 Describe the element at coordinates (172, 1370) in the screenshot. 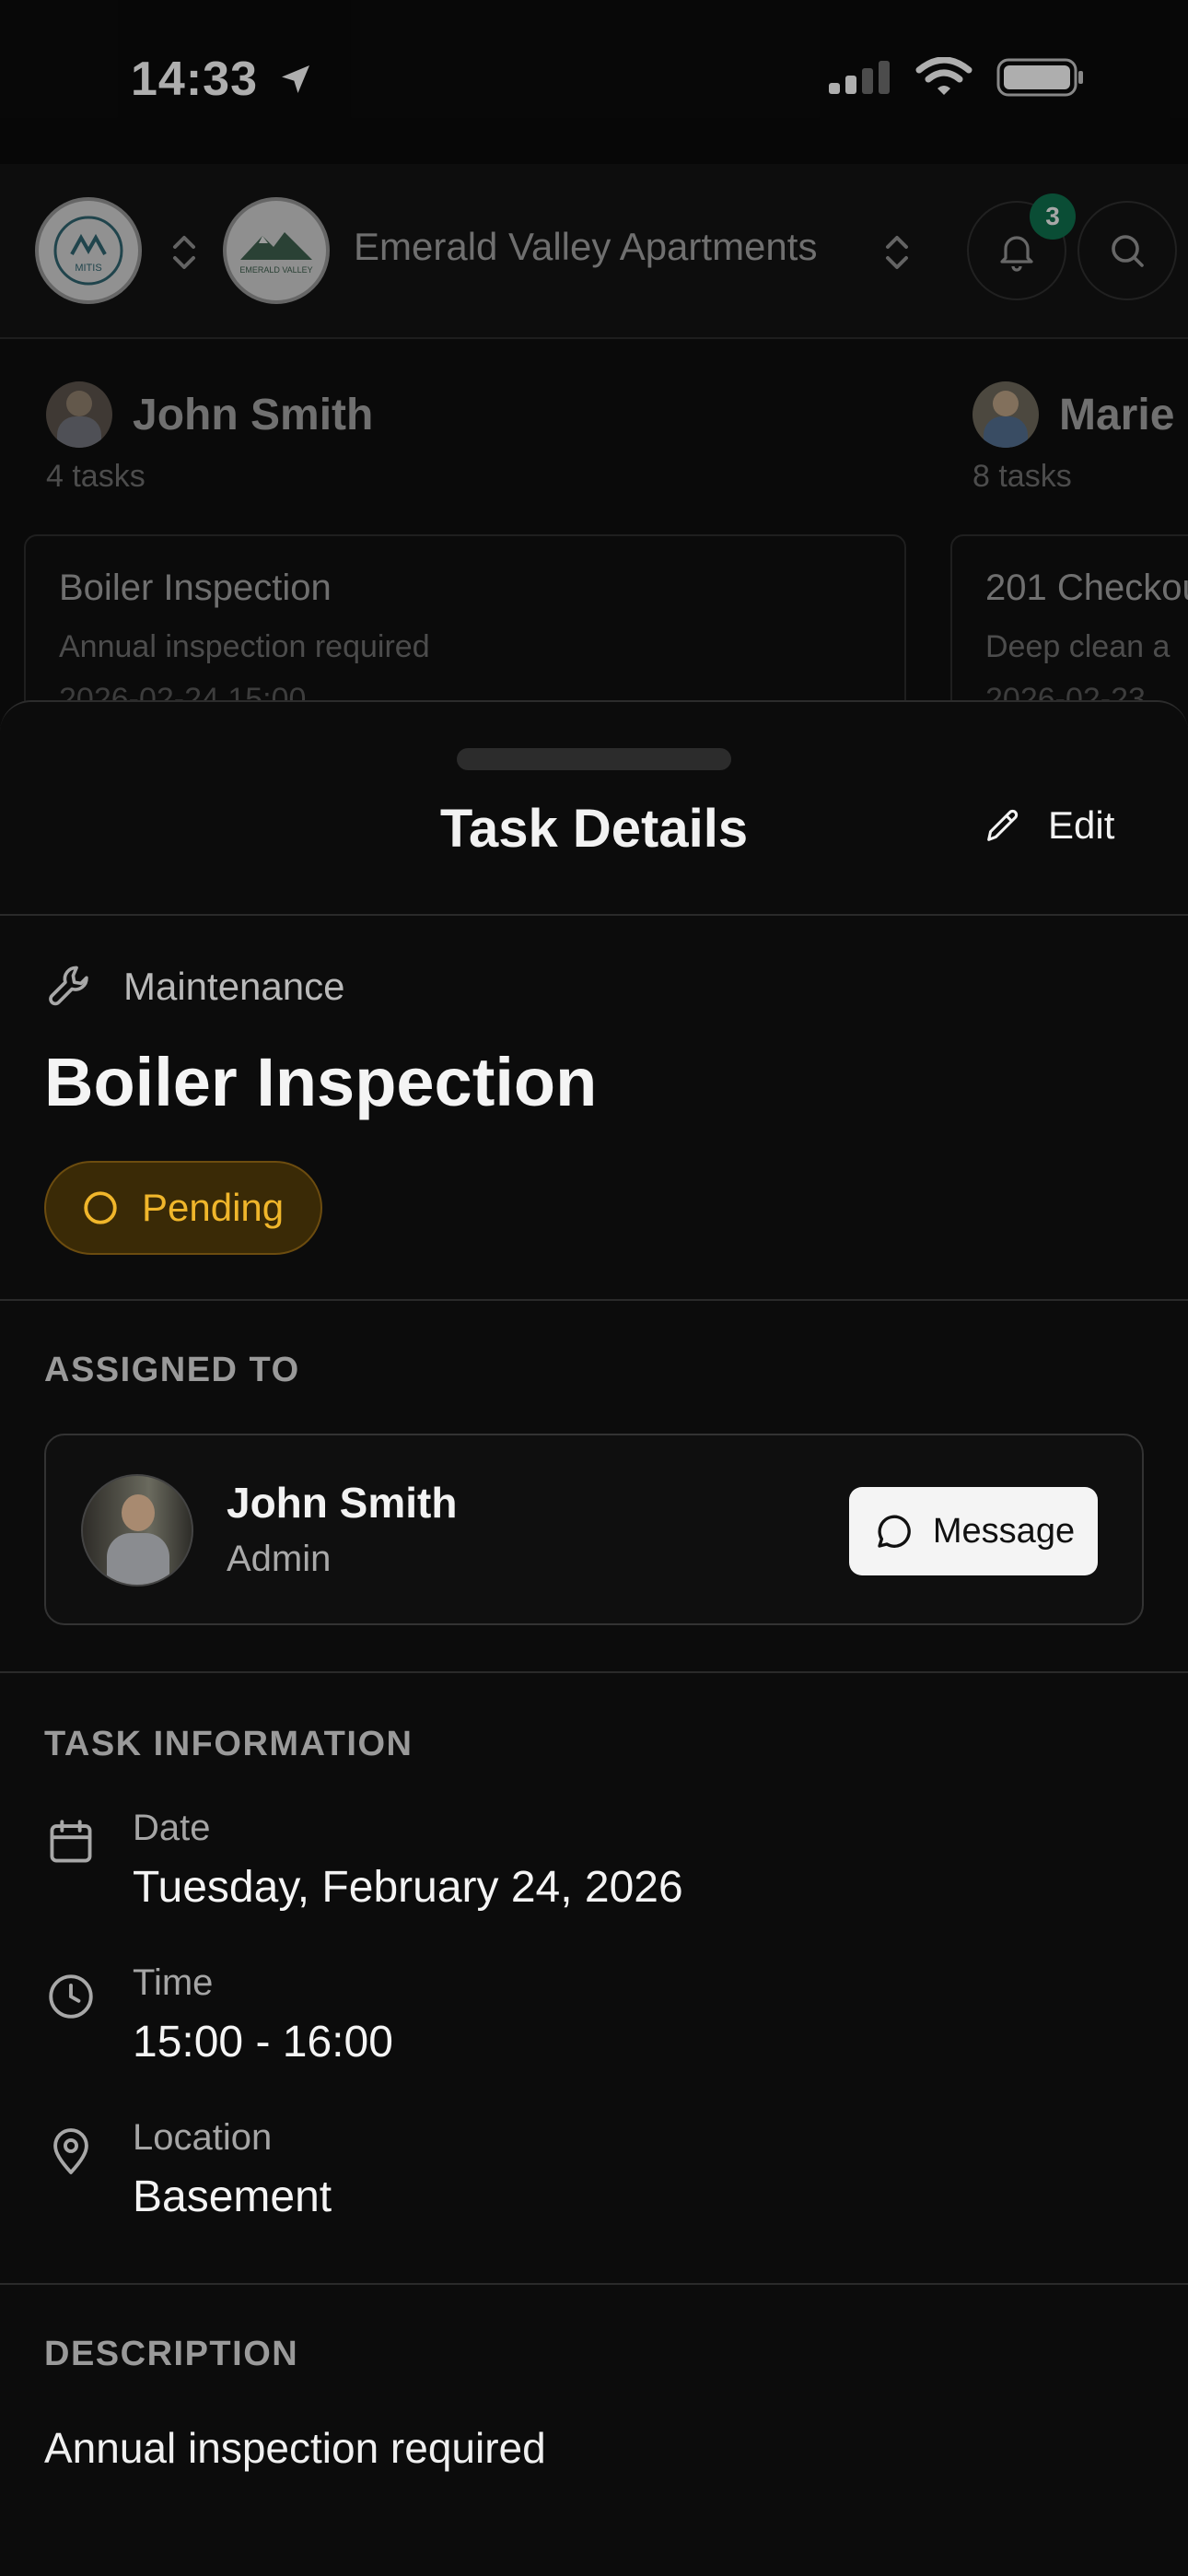

I see `assigned-to-heading: ASSIGNED TO` at that location.